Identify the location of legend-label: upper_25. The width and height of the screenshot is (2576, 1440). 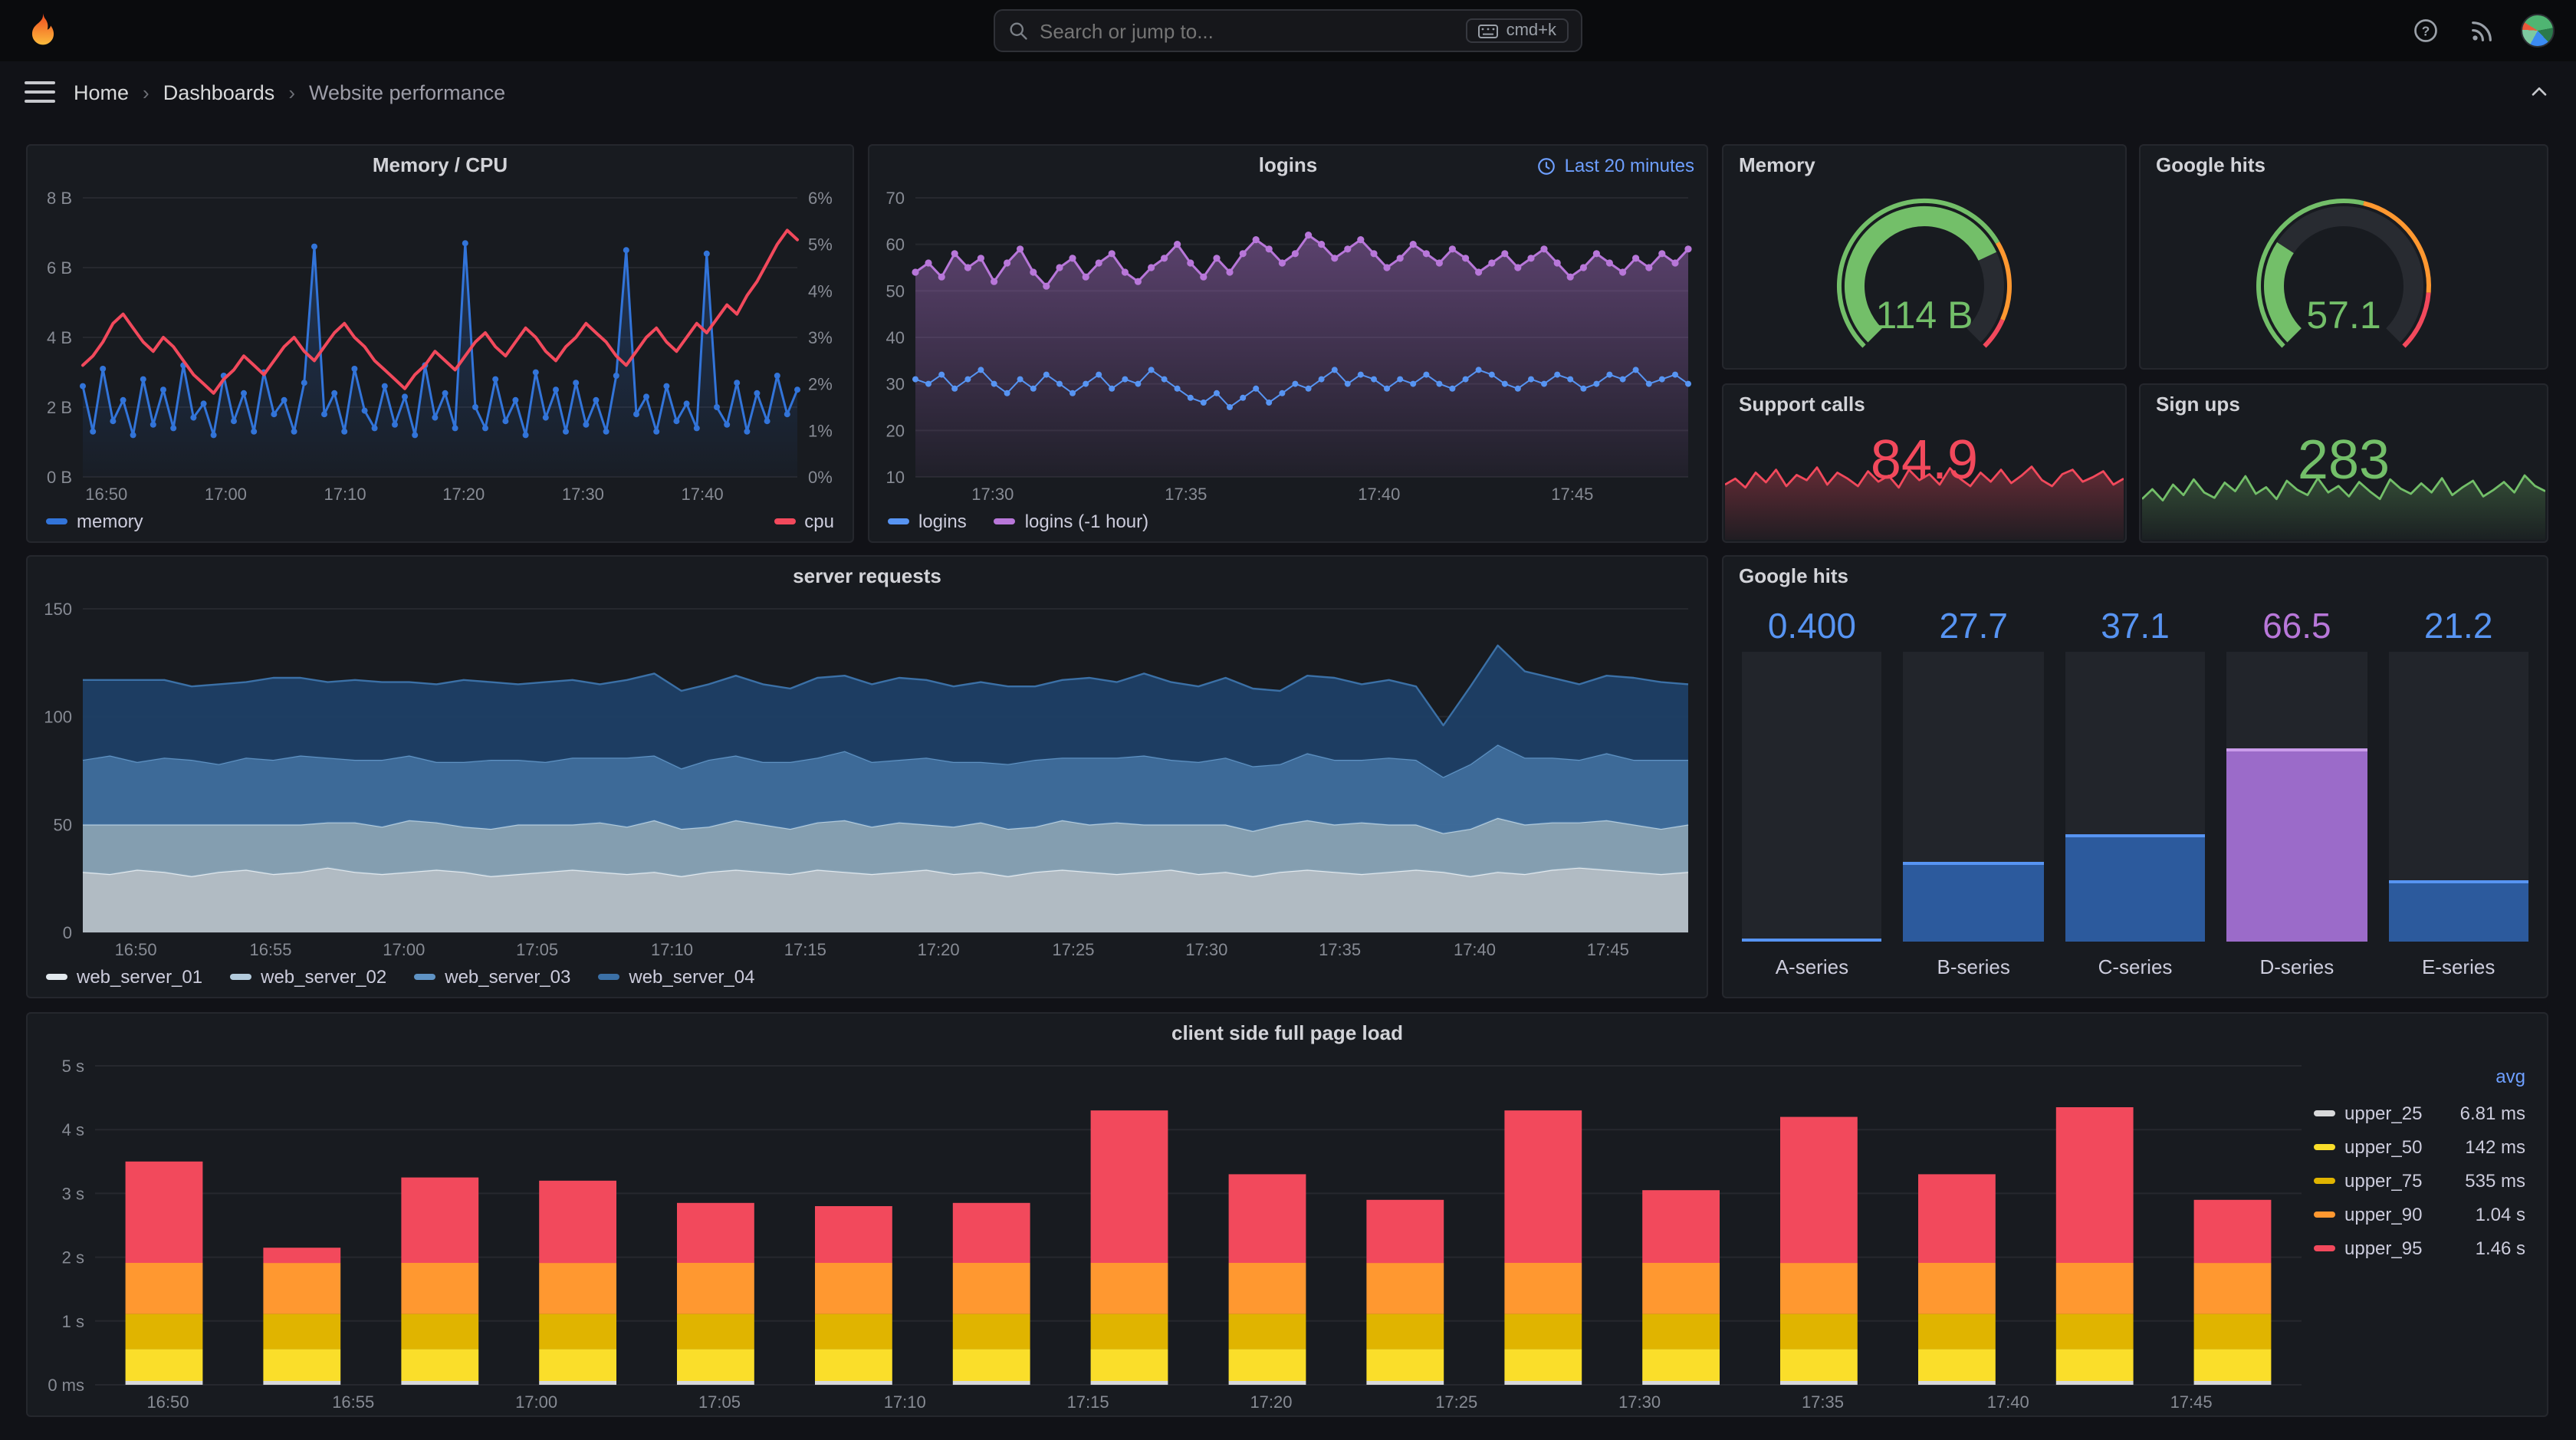
(2384, 1112).